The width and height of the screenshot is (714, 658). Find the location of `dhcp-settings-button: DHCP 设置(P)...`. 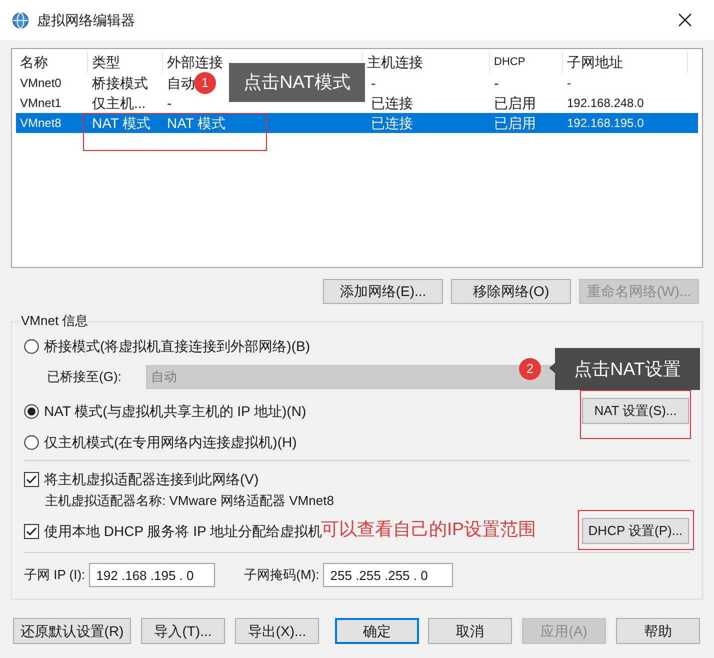

dhcp-settings-button: DHCP 设置(P)... is located at coordinates (635, 531).